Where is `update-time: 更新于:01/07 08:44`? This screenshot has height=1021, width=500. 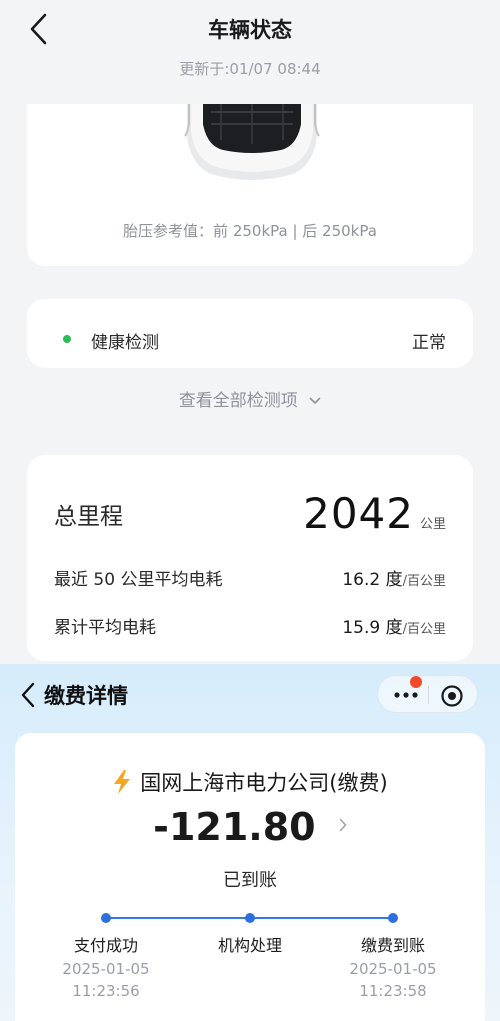 update-time: 更新于:01/07 08:44 is located at coordinates (250, 69).